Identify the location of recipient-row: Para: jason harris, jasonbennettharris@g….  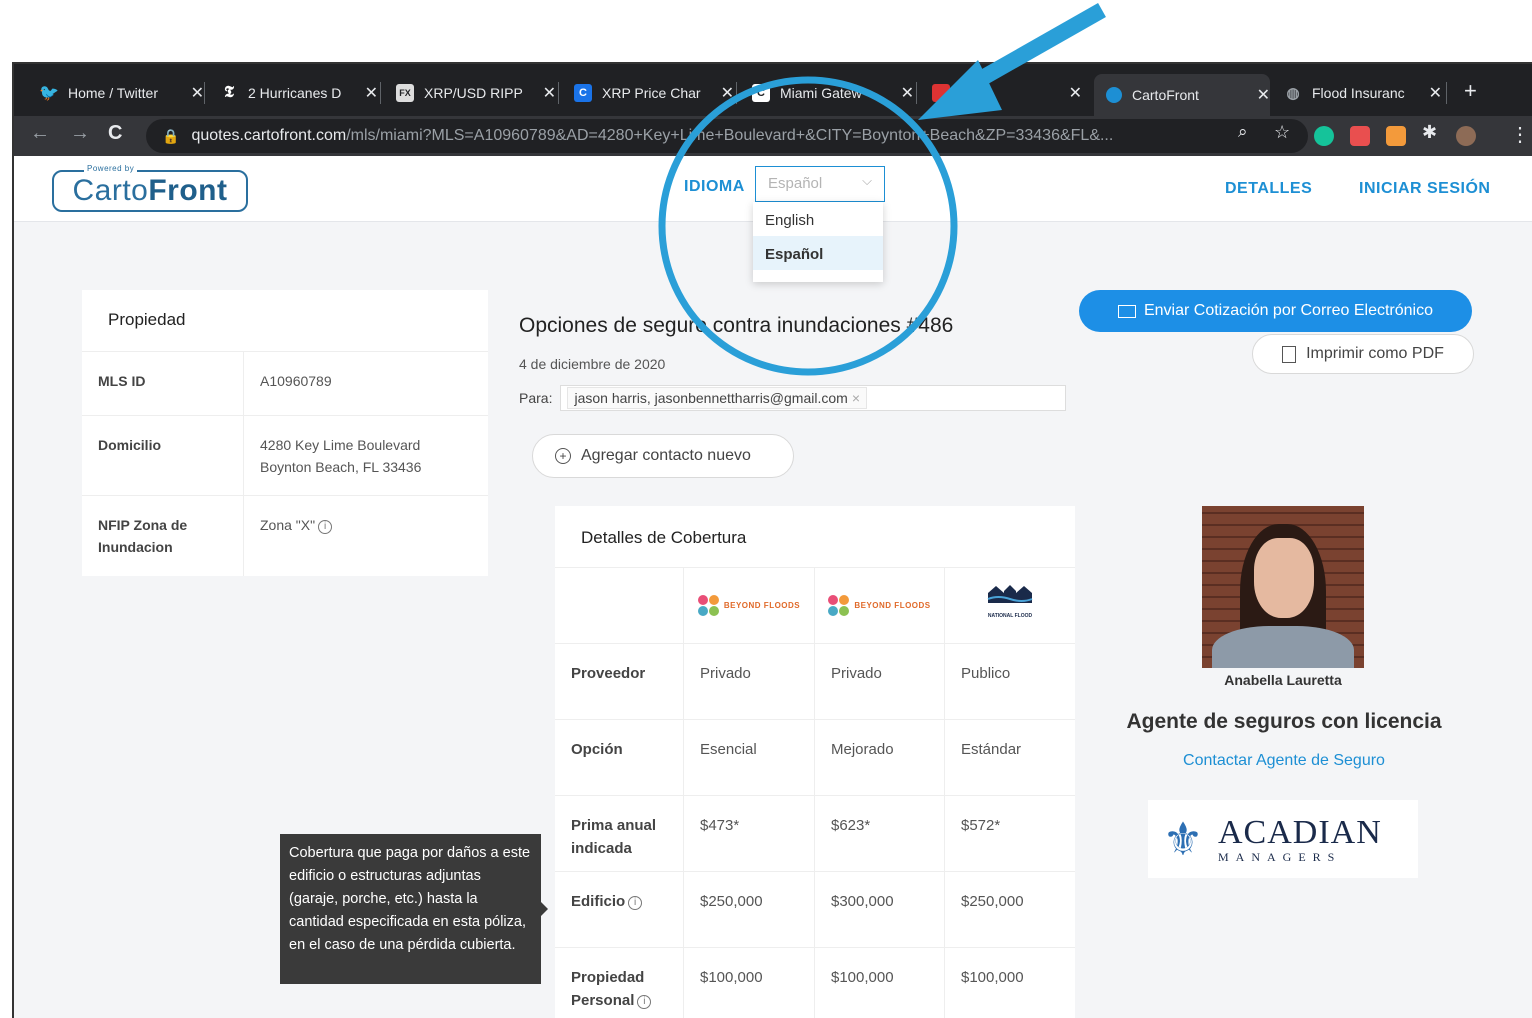
(793, 398).